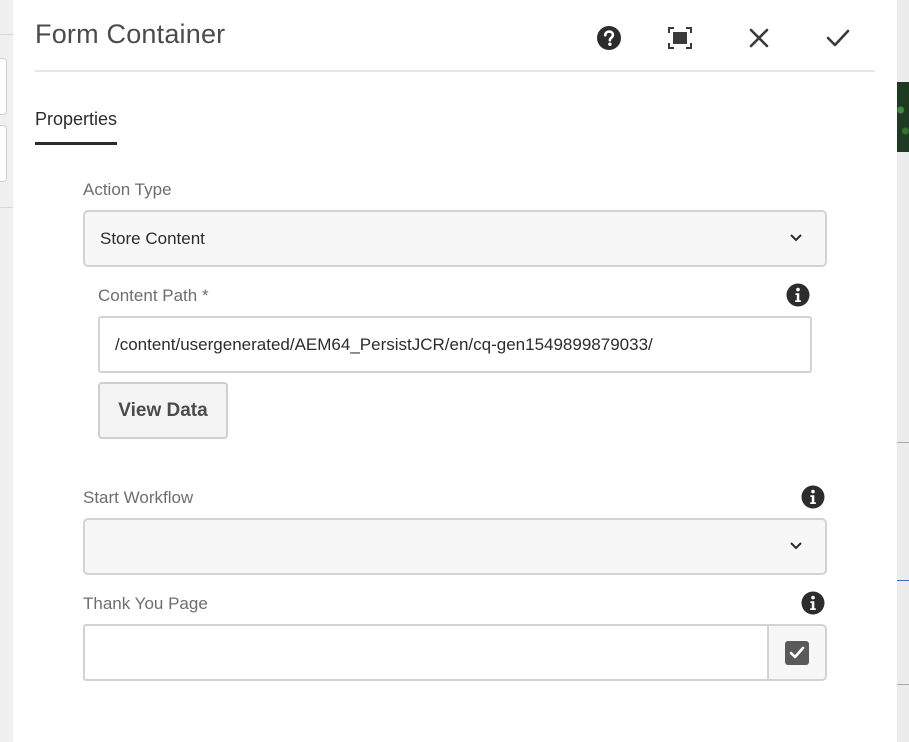  I want to click on start-workflow-select, so click(455, 546).